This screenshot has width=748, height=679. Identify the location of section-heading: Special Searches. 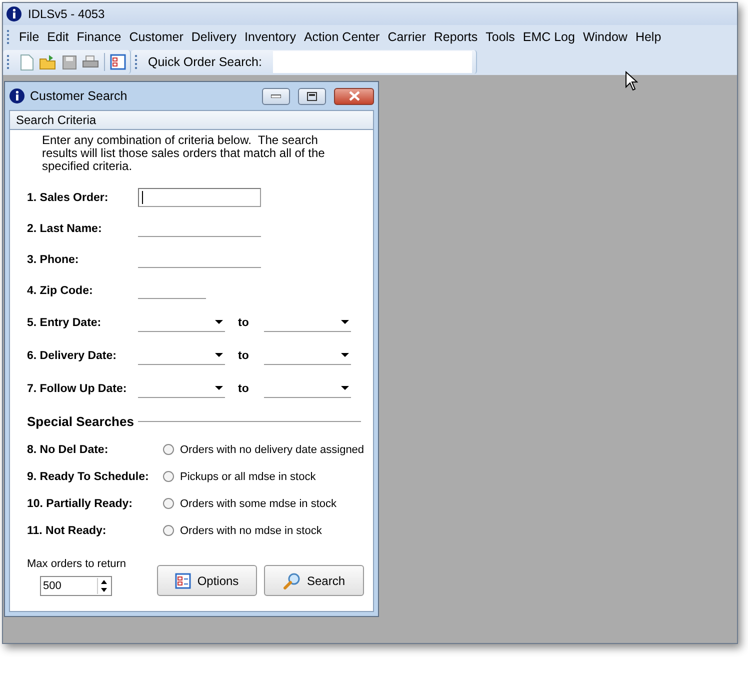
(80, 421).